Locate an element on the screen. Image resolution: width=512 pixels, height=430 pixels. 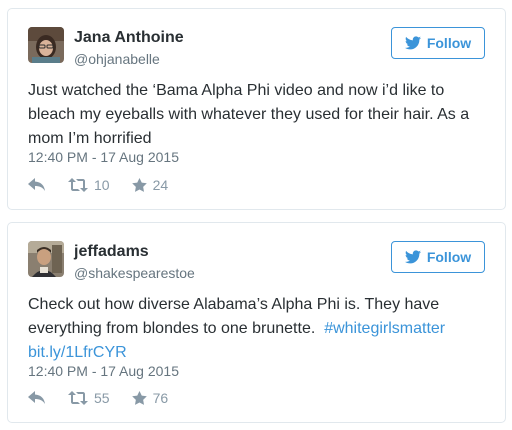
retweet-count: 10 is located at coordinates (102, 185).